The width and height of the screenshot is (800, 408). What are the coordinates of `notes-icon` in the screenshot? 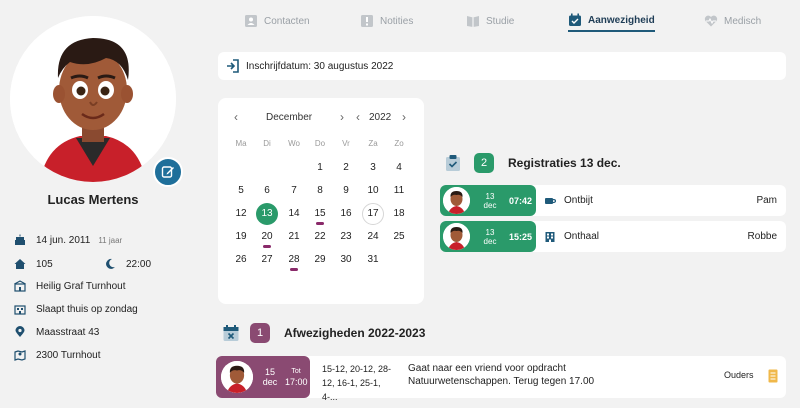 It's located at (367, 21).